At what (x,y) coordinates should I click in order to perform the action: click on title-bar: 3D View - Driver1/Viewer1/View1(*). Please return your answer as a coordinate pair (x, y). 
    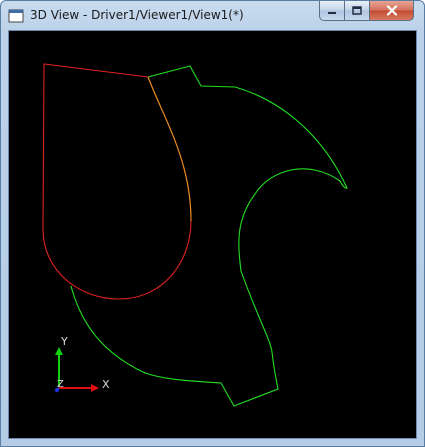
    Looking at the image, I should click on (212, 16).